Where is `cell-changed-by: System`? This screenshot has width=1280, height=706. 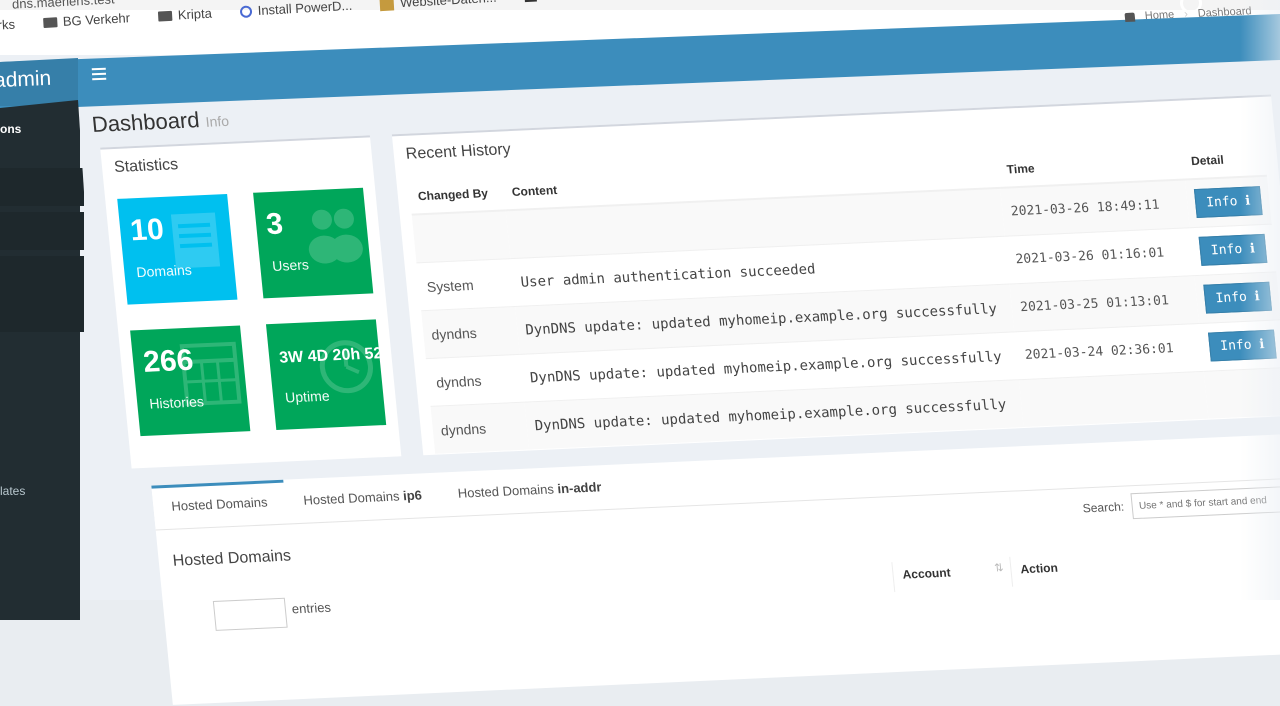
cell-changed-by: System is located at coordinates (466, 284).